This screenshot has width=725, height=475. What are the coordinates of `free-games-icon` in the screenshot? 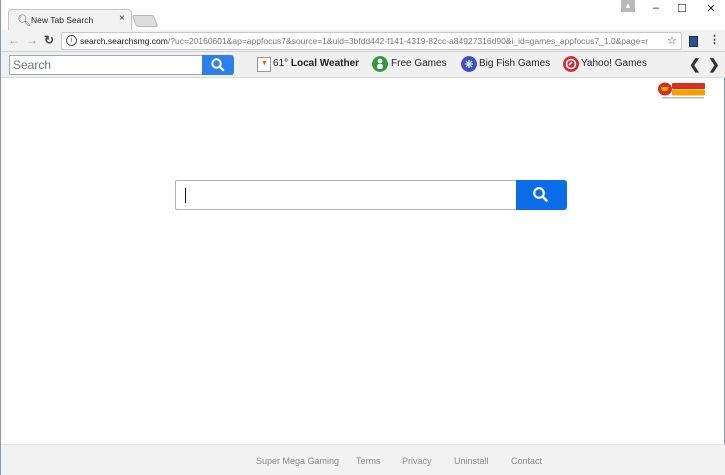 It's located at (380, 64).